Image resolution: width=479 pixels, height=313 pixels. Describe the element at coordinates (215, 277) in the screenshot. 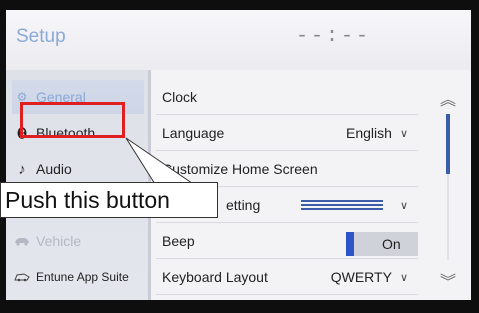

I see `setting-label: Keyboard Layout` at that location.